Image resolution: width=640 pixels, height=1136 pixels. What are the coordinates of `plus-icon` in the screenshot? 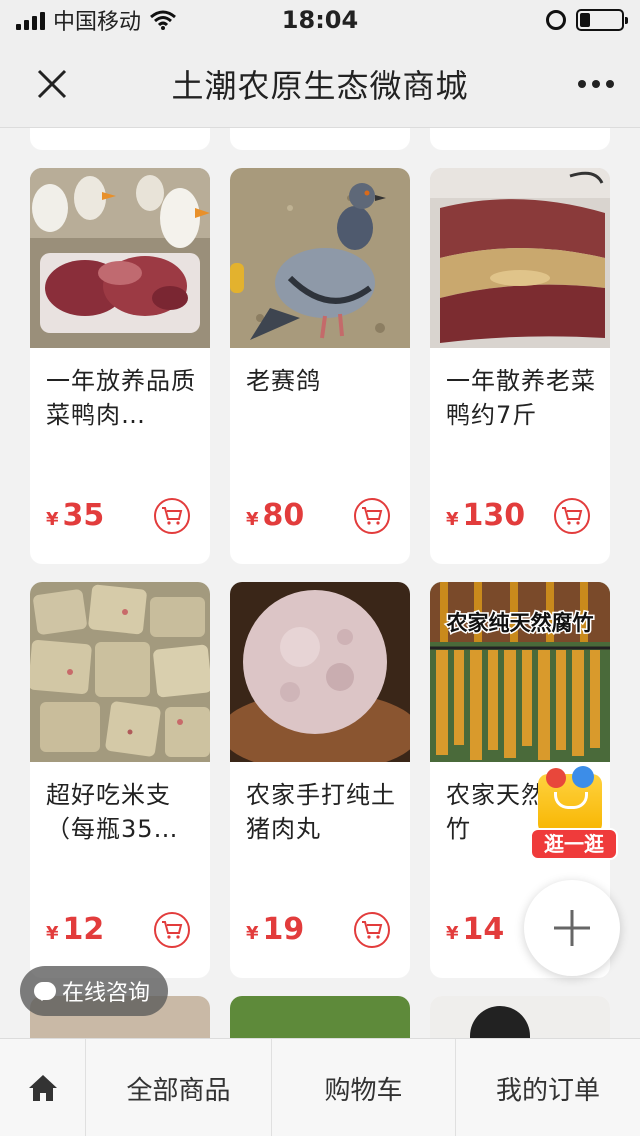 It's located at (572, 928).